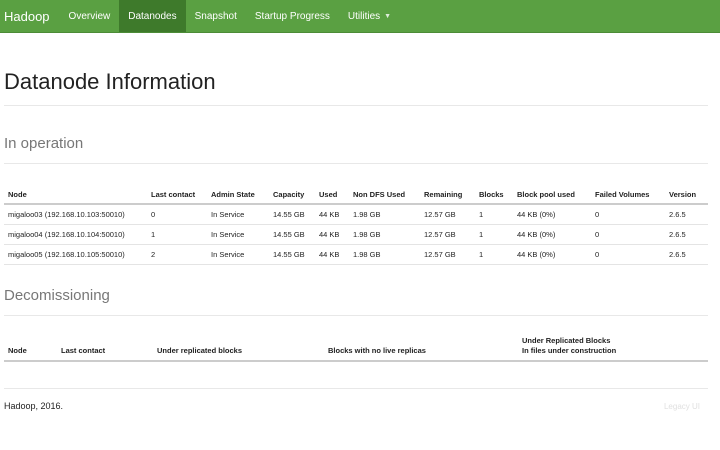  What do you see at coordinates (388, 16) in the screenshot?
I see `caret-down-icon: ▼` at bounding box center [388, 16].